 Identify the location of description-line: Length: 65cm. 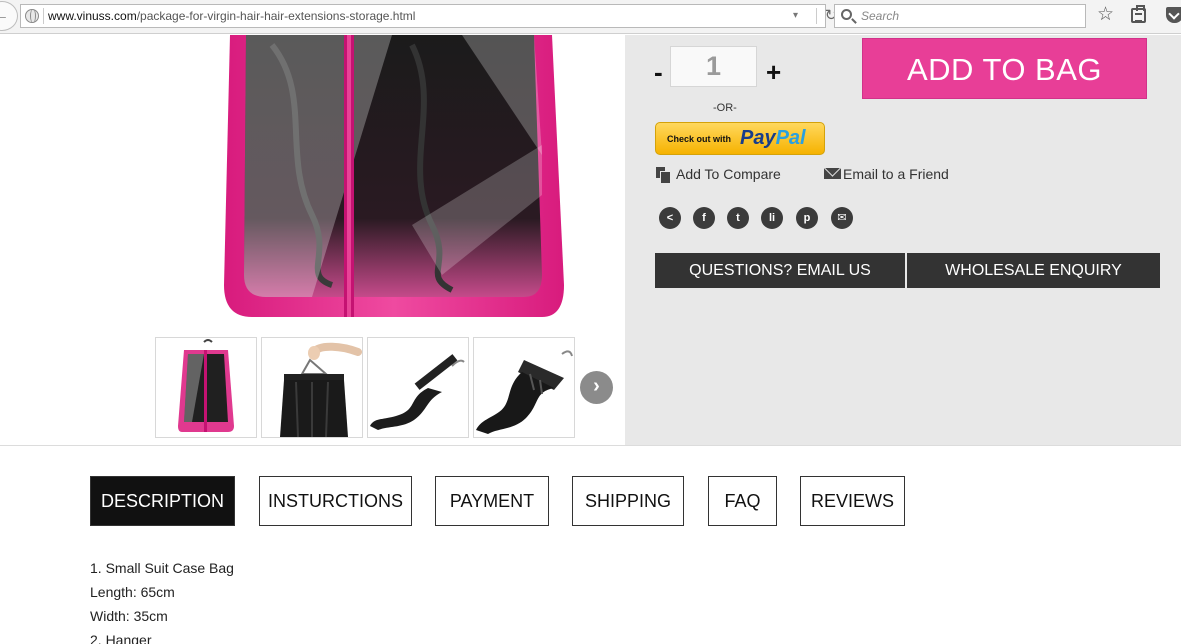
(132, 592).